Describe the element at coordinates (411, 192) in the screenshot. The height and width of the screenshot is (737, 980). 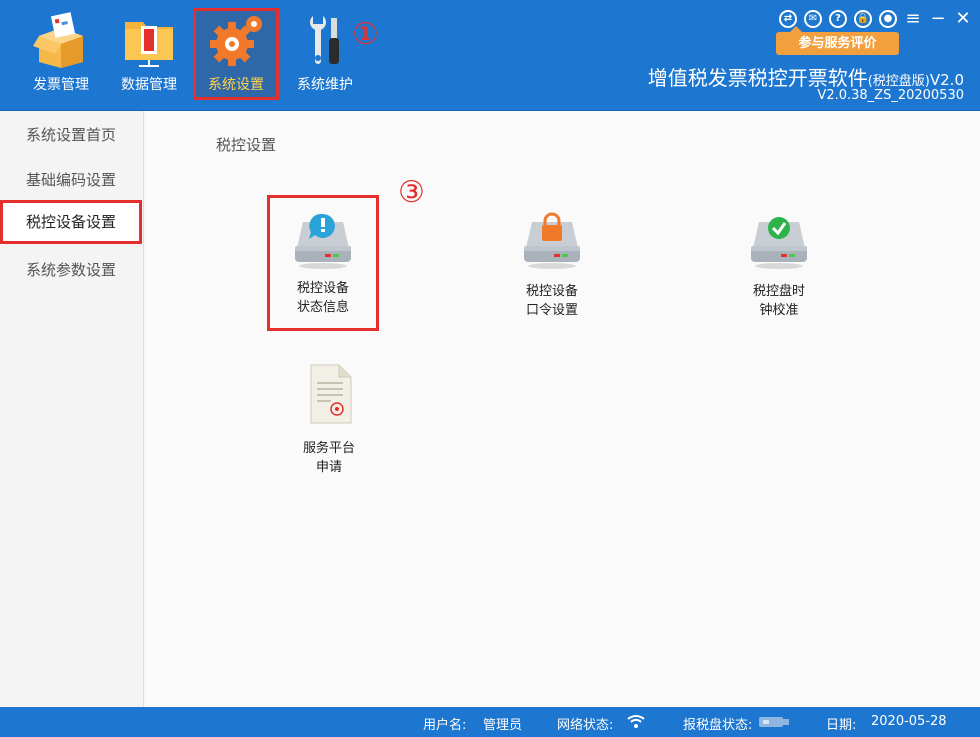
I see `step-marker-3: ③` at that location.